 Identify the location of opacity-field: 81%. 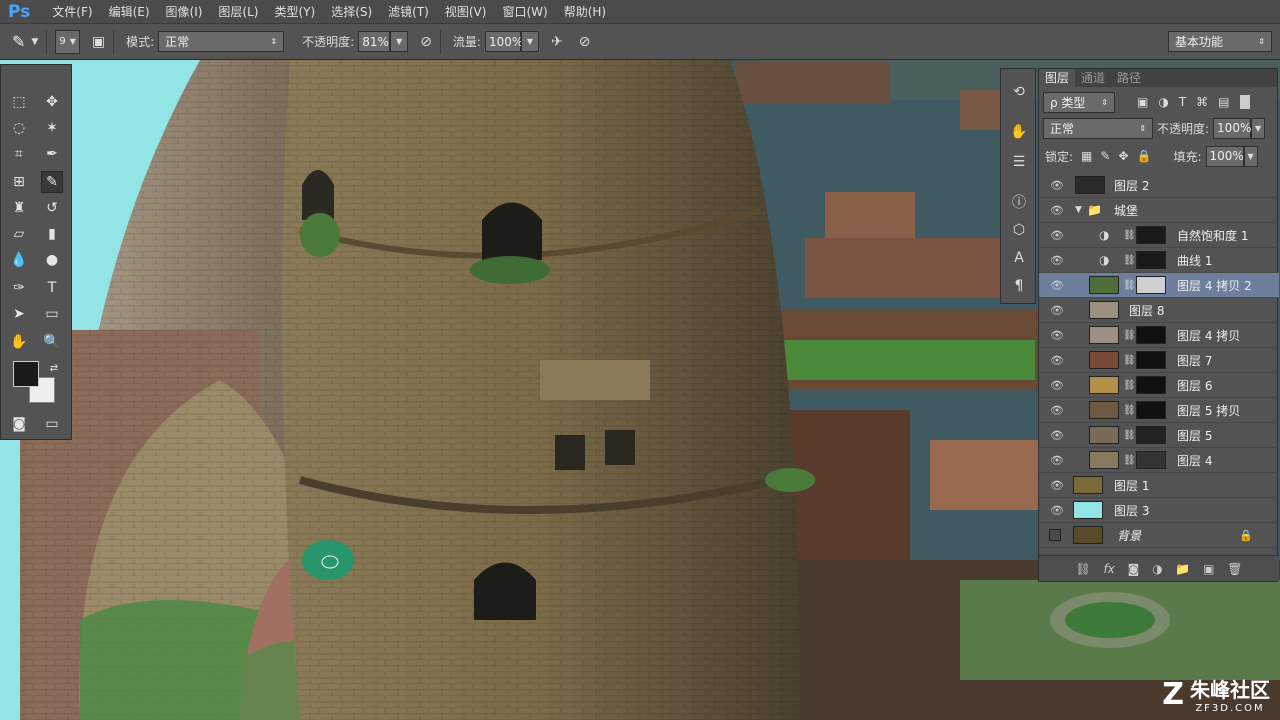
(374, 41).